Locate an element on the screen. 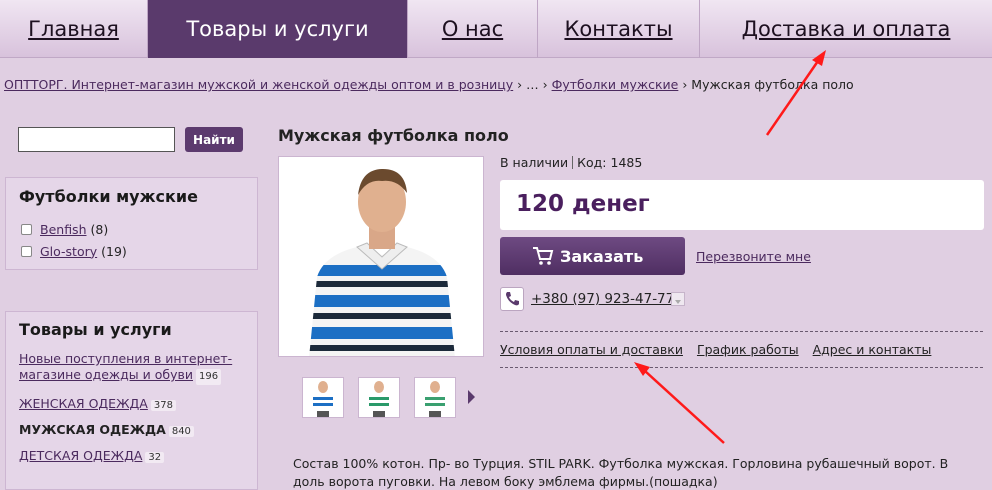 The width and height of the screenshot is (992, 490). callback-link: Перезвоните мне is located at coordinates (753, 256).